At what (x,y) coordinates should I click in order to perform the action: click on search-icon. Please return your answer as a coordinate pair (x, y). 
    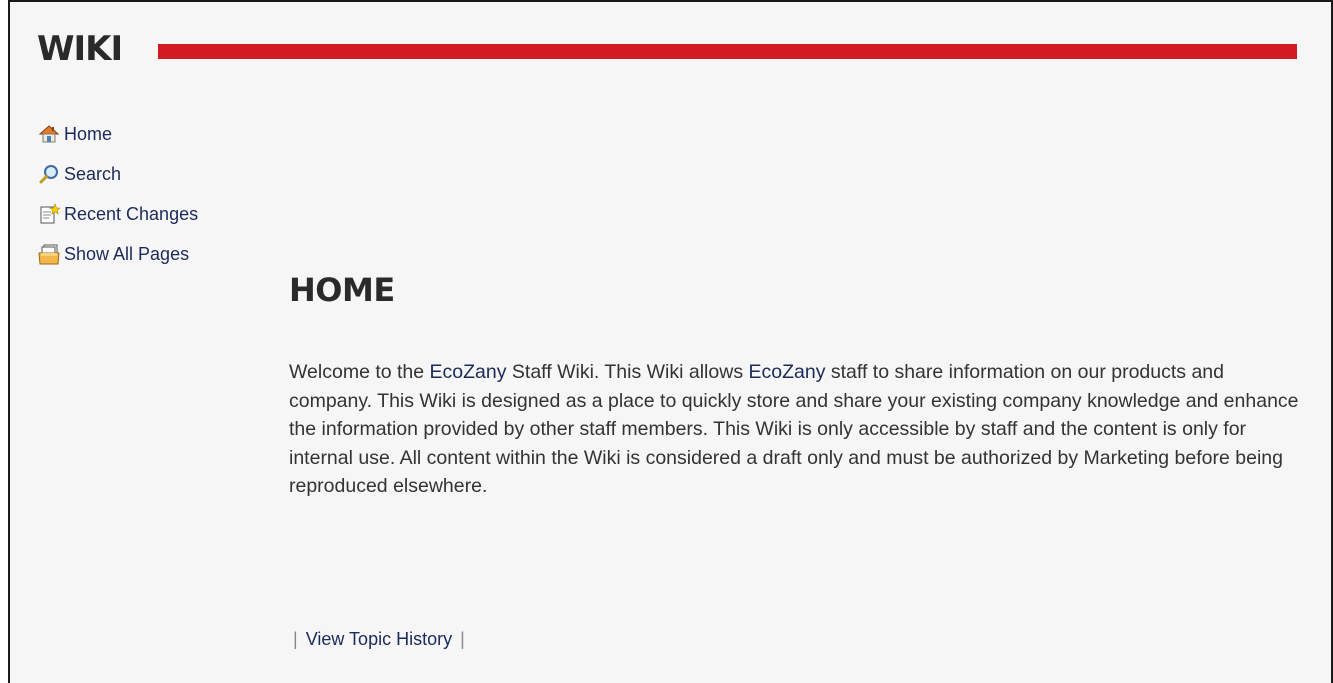
    Looking at the image, I should click on (49, 174).